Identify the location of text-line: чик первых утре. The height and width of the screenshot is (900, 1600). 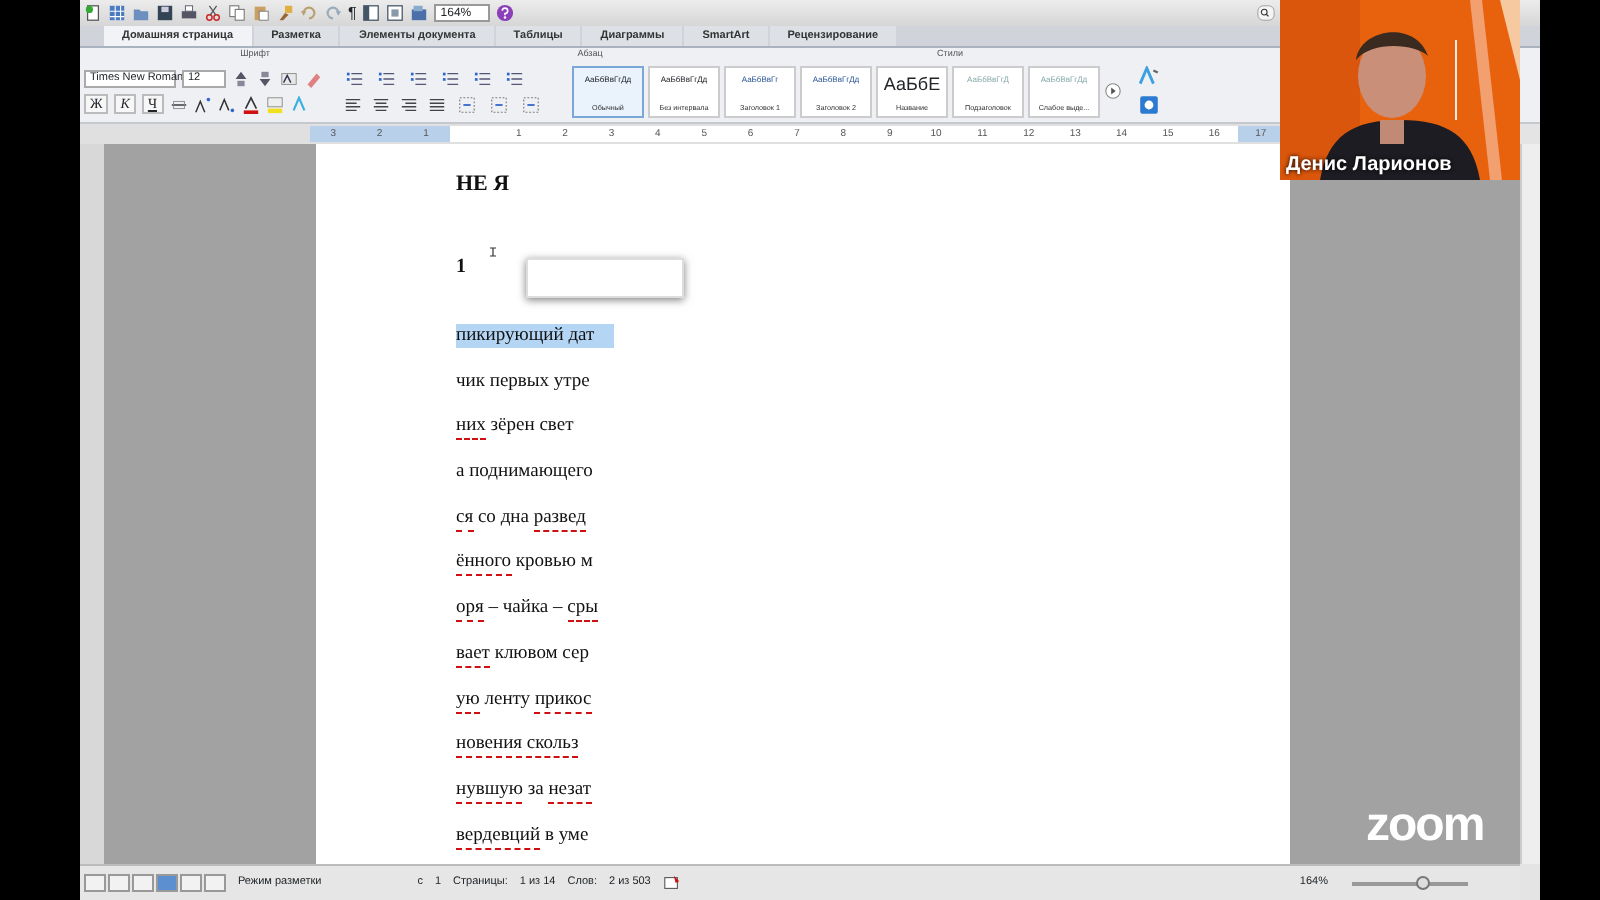
(523, 381).